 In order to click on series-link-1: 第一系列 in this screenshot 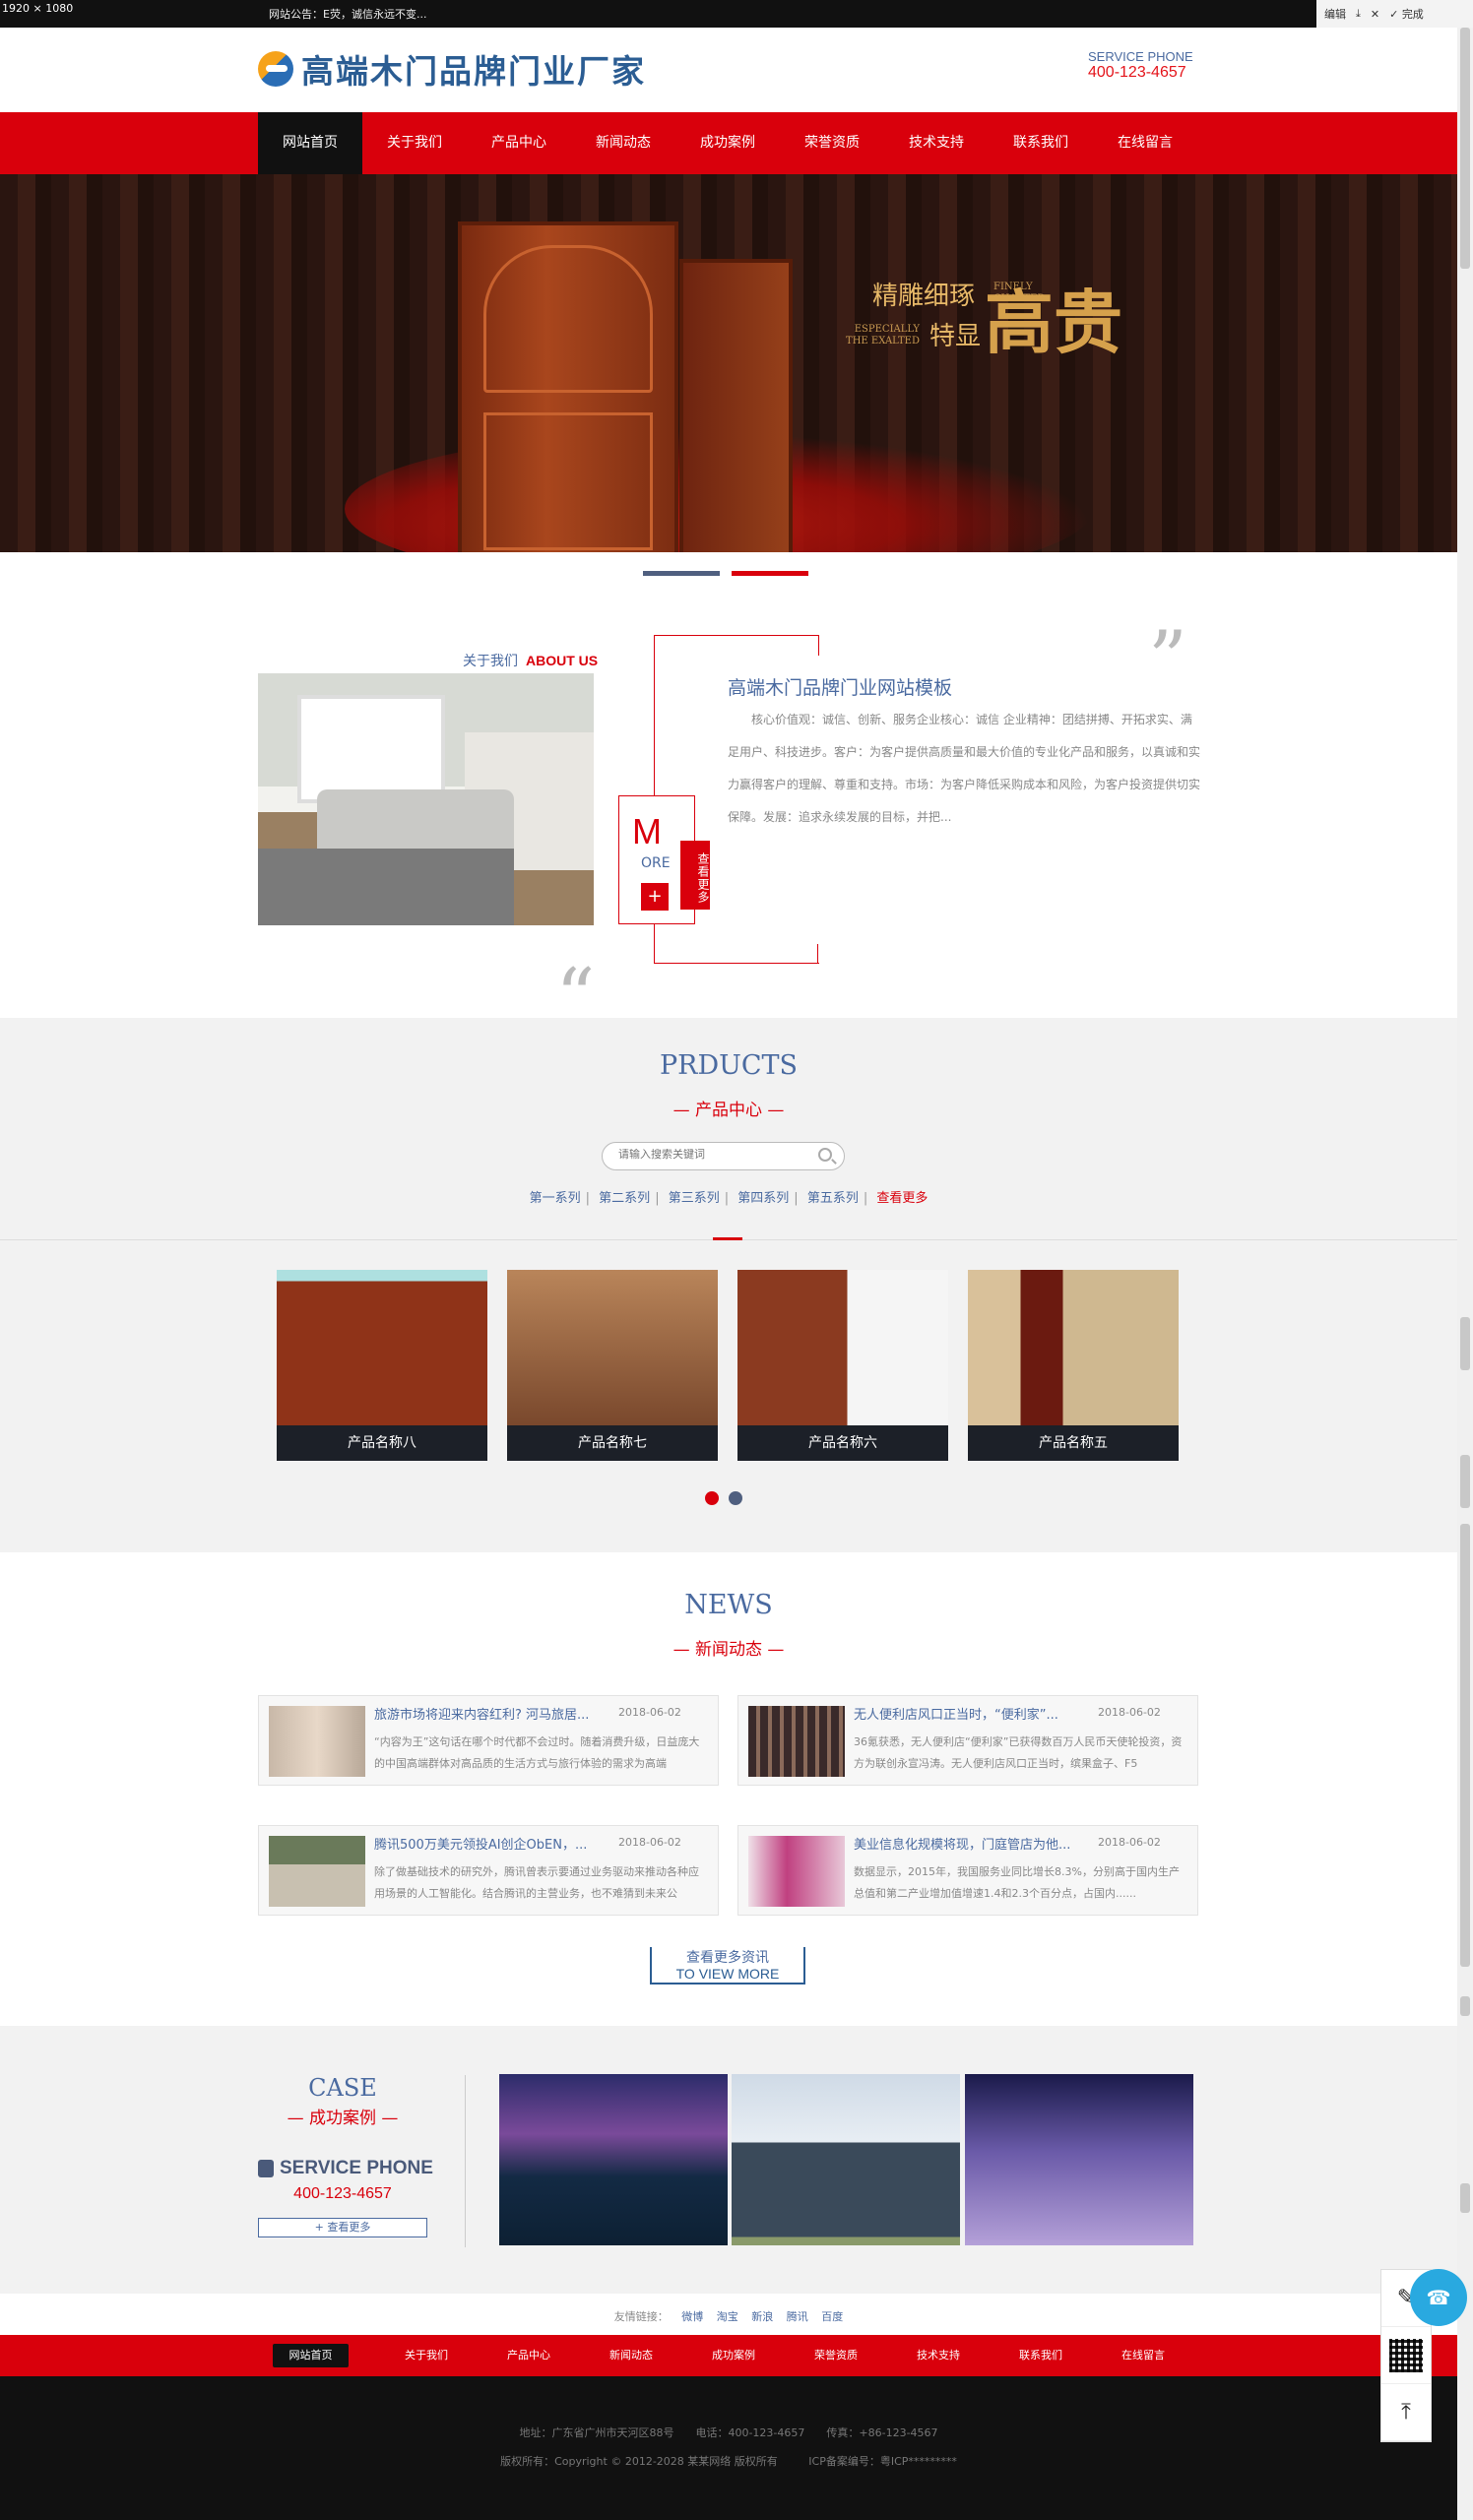, I will do `click(555, 1198)`.